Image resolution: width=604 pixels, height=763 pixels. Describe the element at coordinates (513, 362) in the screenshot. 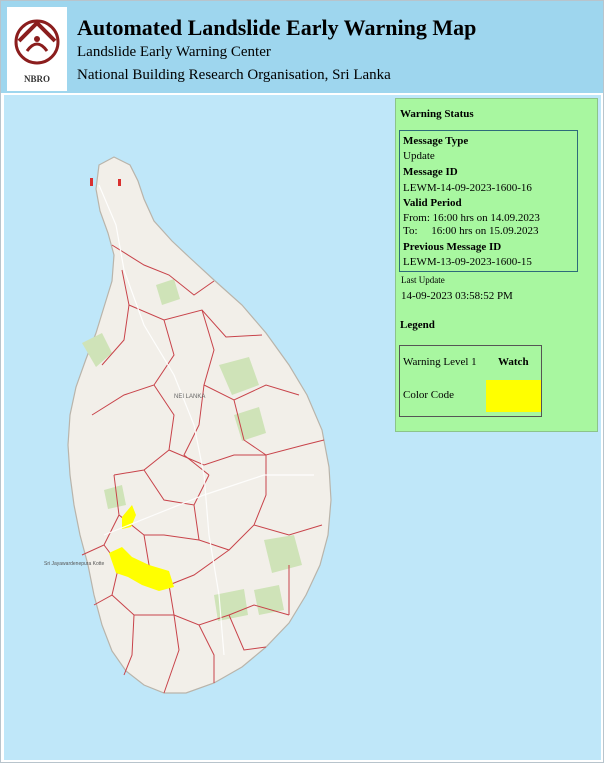

I see `watch-label: Watch` at that location.